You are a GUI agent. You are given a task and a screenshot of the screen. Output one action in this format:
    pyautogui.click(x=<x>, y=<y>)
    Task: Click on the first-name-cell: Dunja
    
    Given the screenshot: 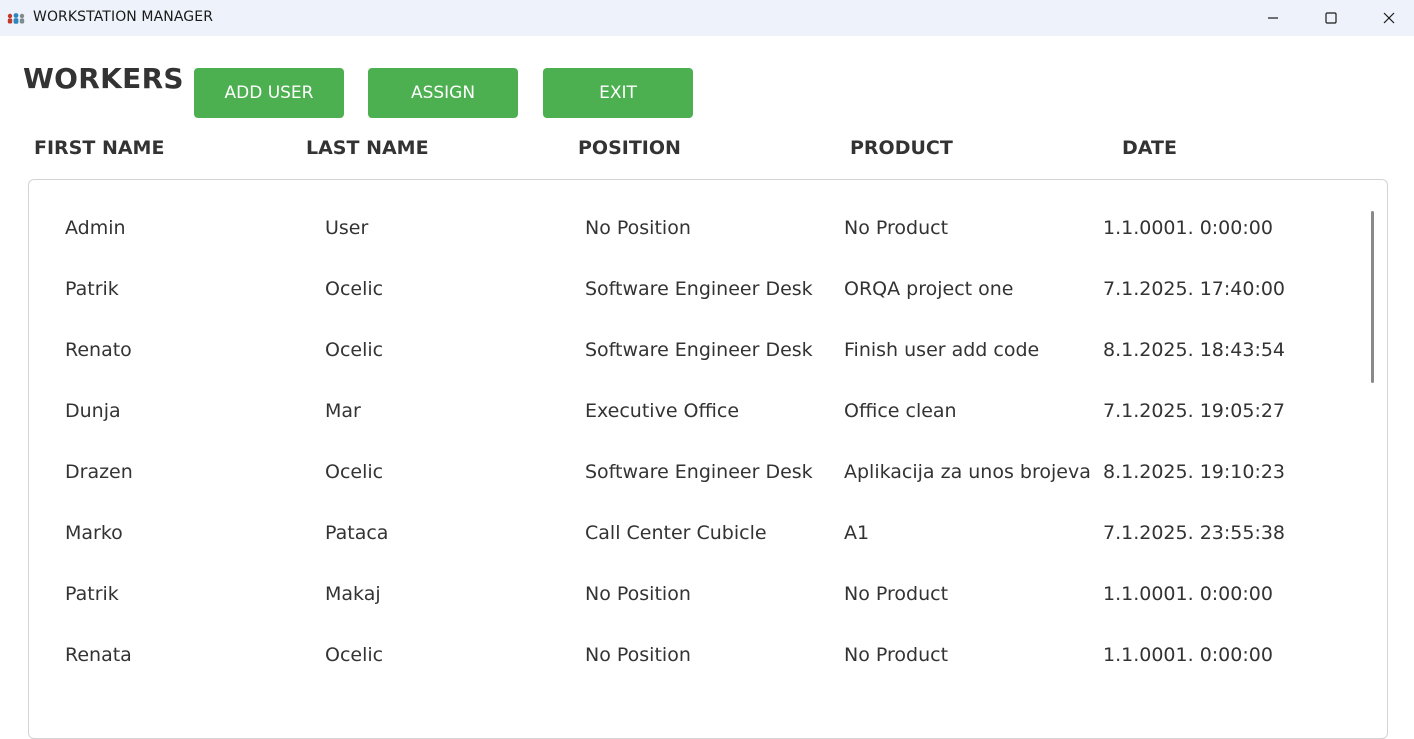 What is the action you would take?
    pyautogui.click(x=93, y=411)
    